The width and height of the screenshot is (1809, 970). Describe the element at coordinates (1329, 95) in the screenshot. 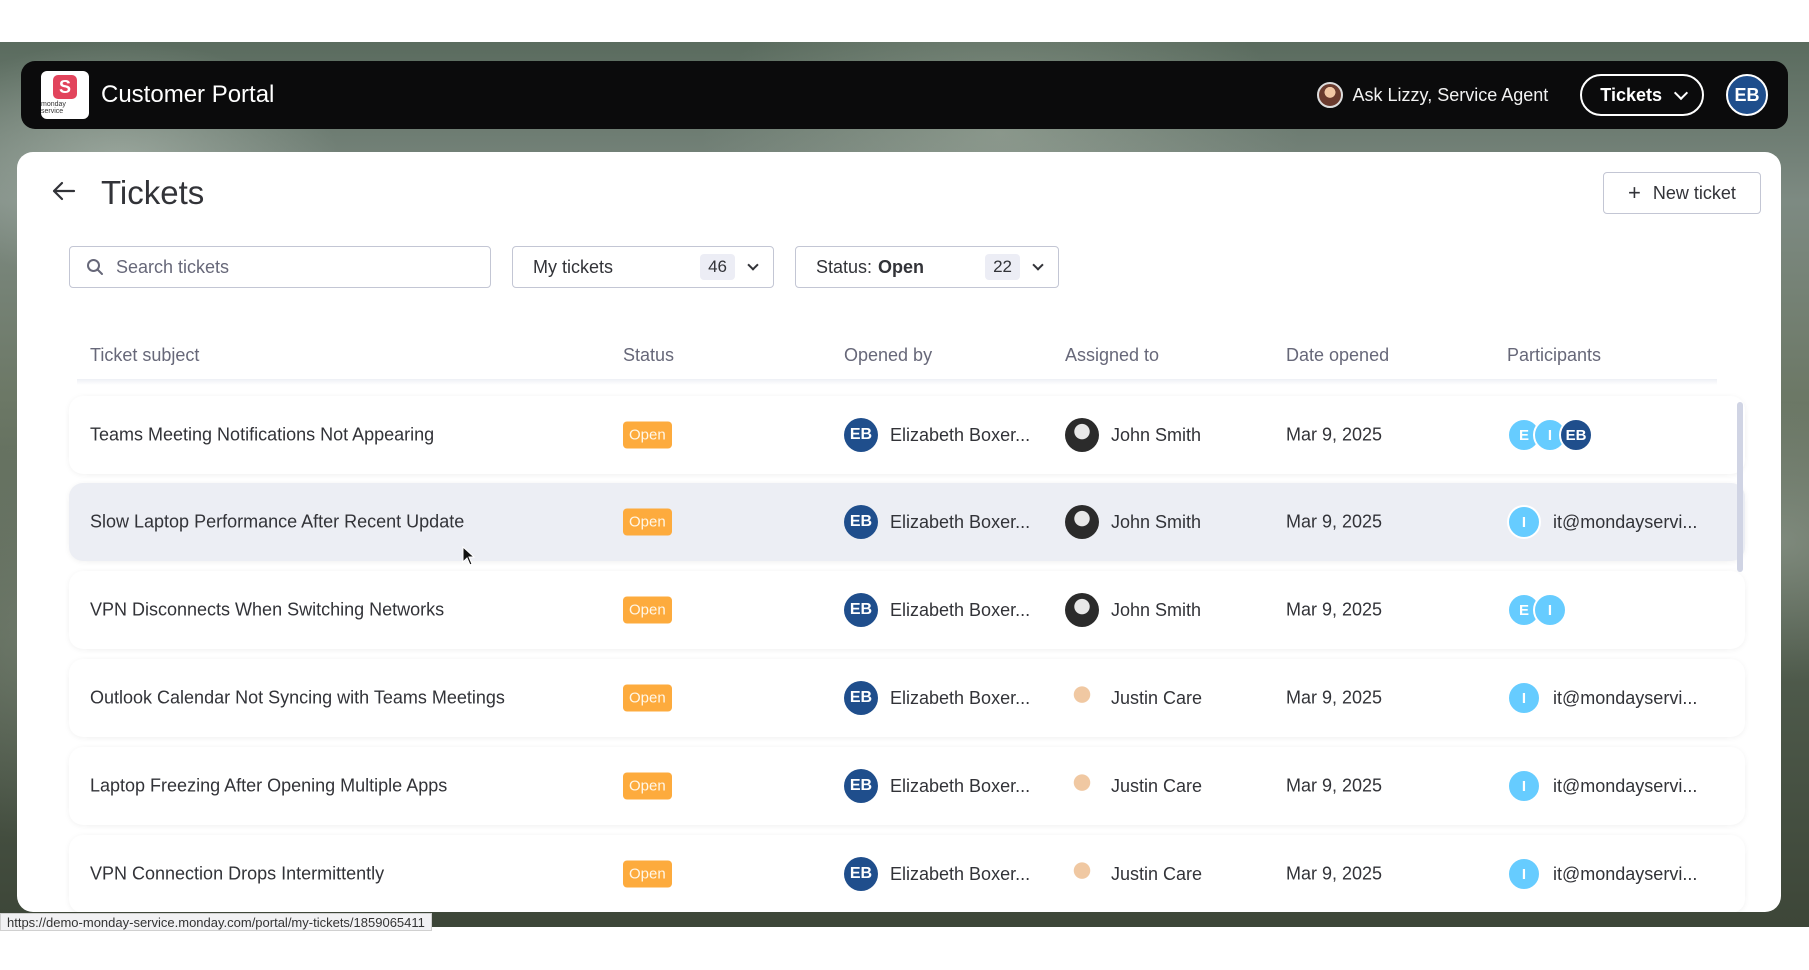

I see `lizzy-avatar-icon` at that location.